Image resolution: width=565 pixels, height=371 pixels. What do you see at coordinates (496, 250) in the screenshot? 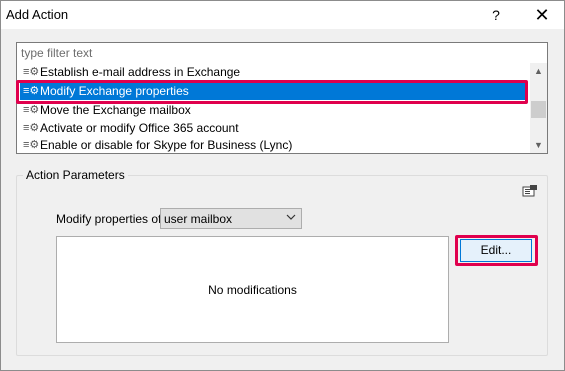
I see `highlight-edit-button` at bounding box center [496, 250].